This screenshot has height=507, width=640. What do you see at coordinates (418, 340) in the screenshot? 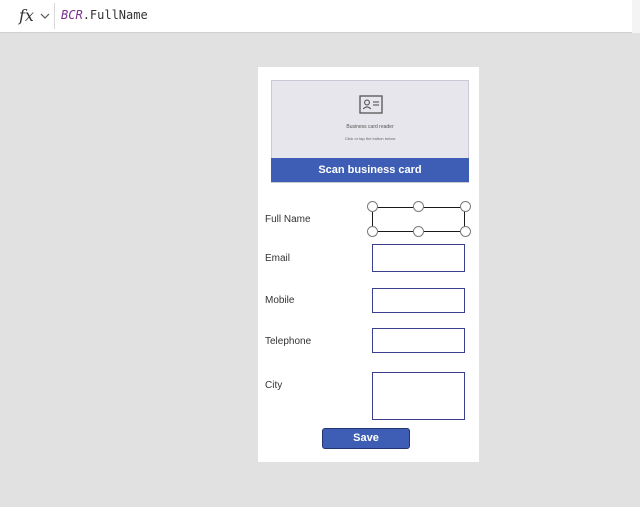
I see `telephone-input` at bounding box center [418, 340].